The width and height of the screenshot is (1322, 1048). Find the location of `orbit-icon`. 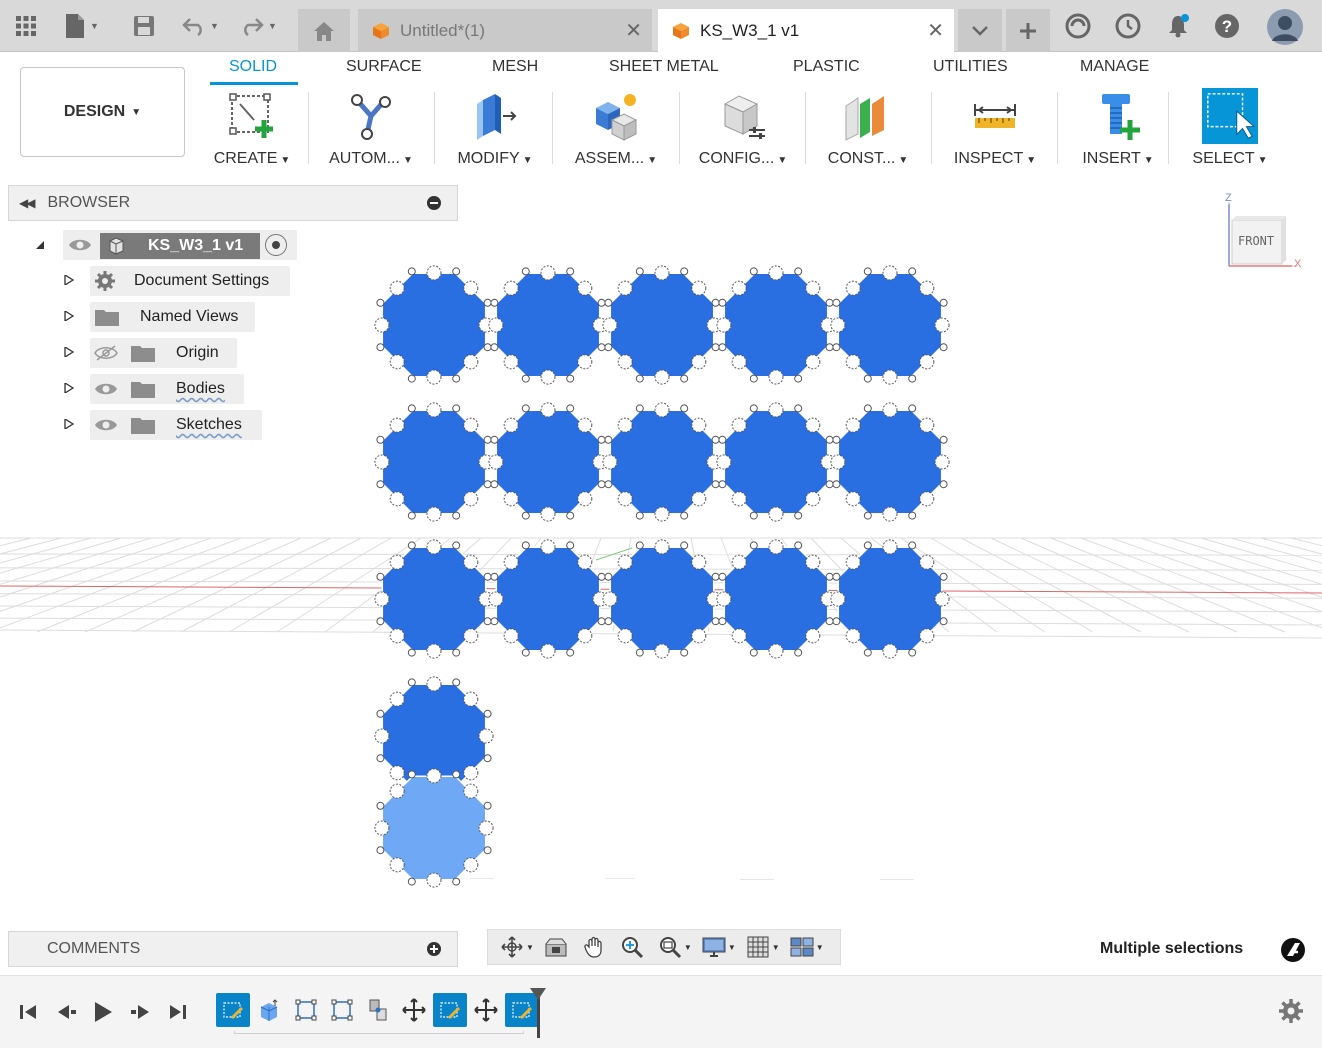

orbit-icon is located at coordinates (512, 947).